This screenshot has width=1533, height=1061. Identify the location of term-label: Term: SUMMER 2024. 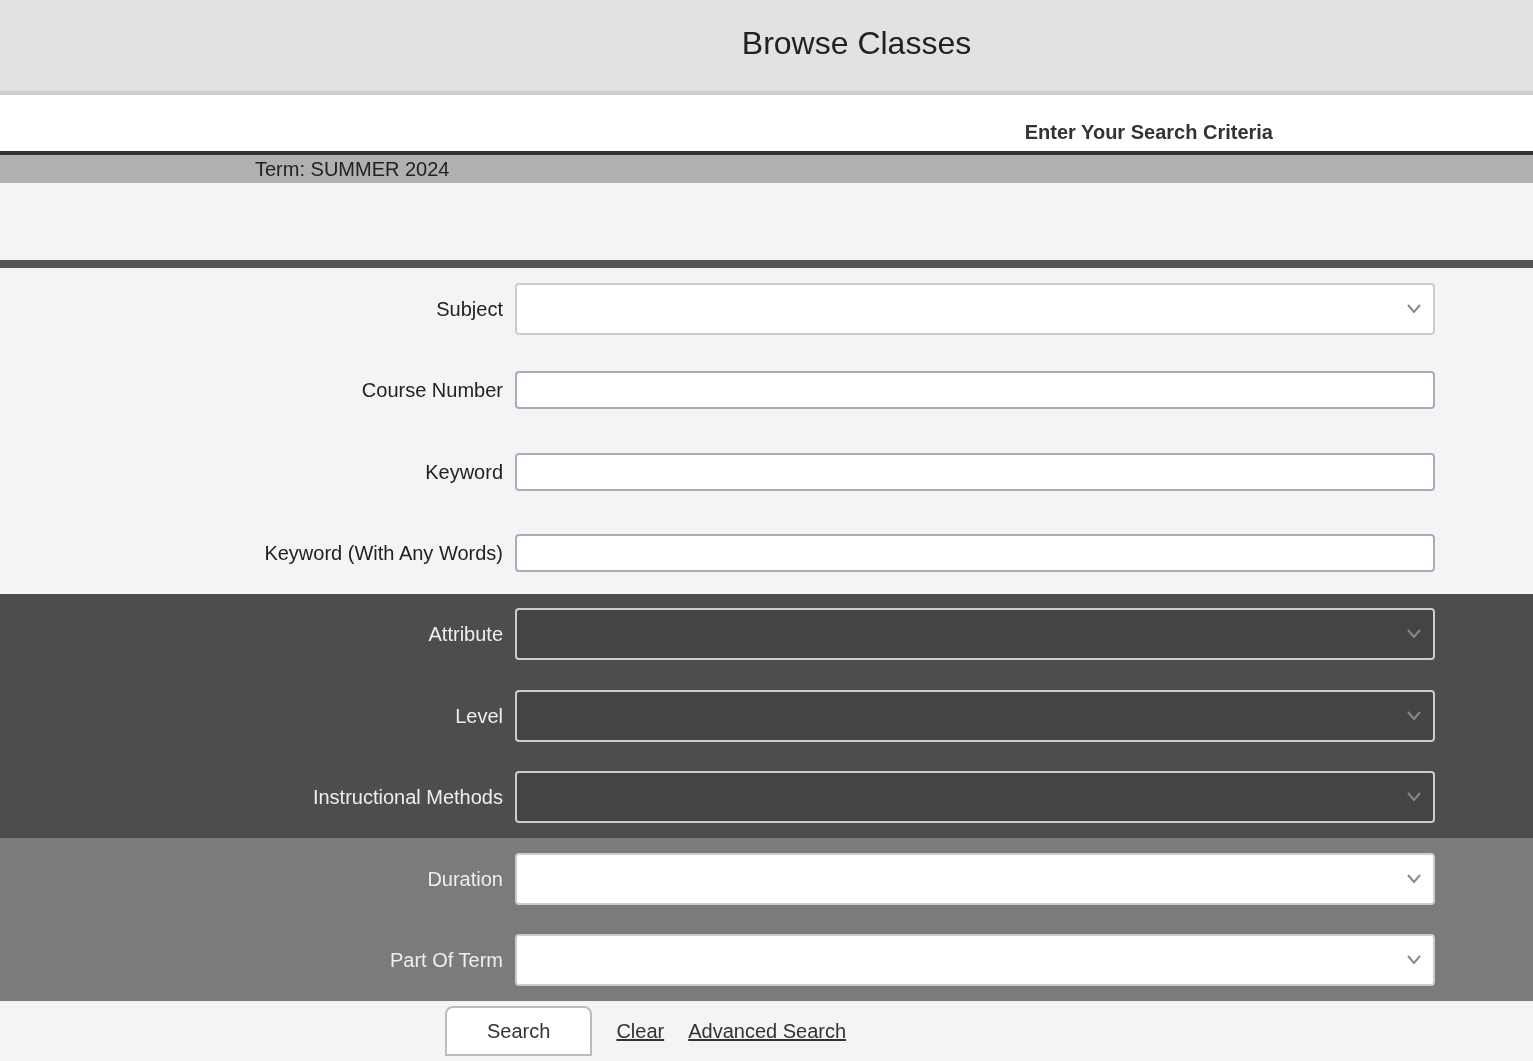
(352, 169).